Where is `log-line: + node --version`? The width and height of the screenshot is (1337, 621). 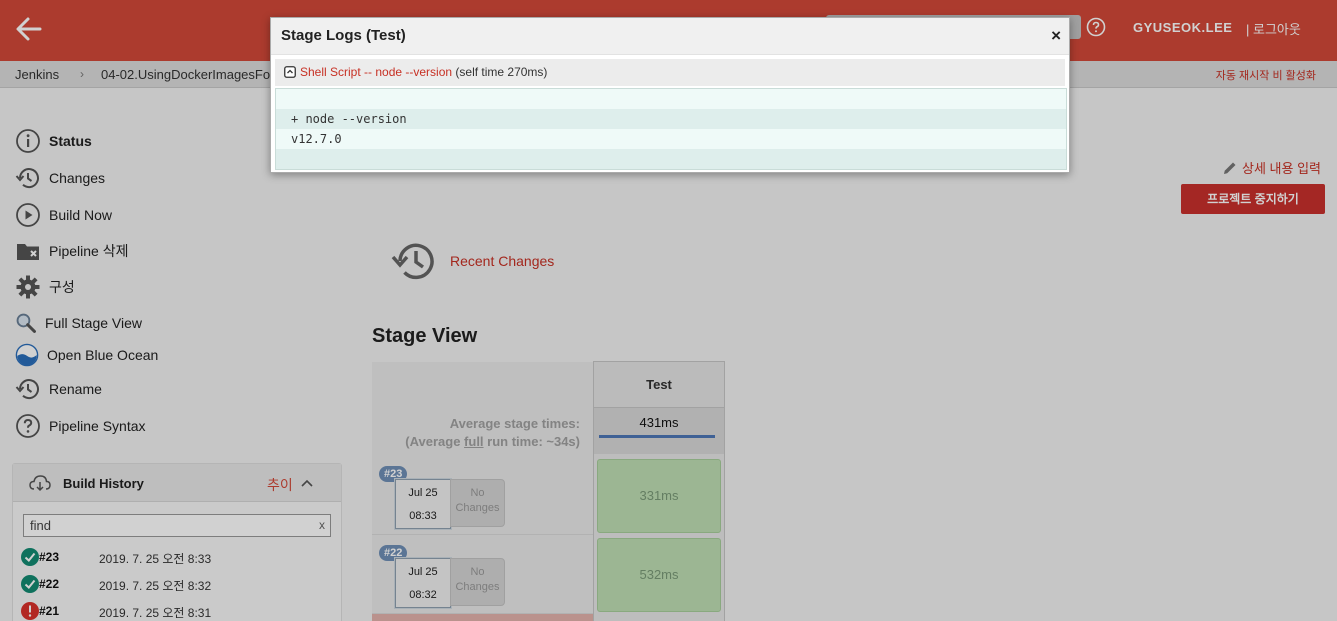 log-line: + node --version is located at coordinates (671, 119).